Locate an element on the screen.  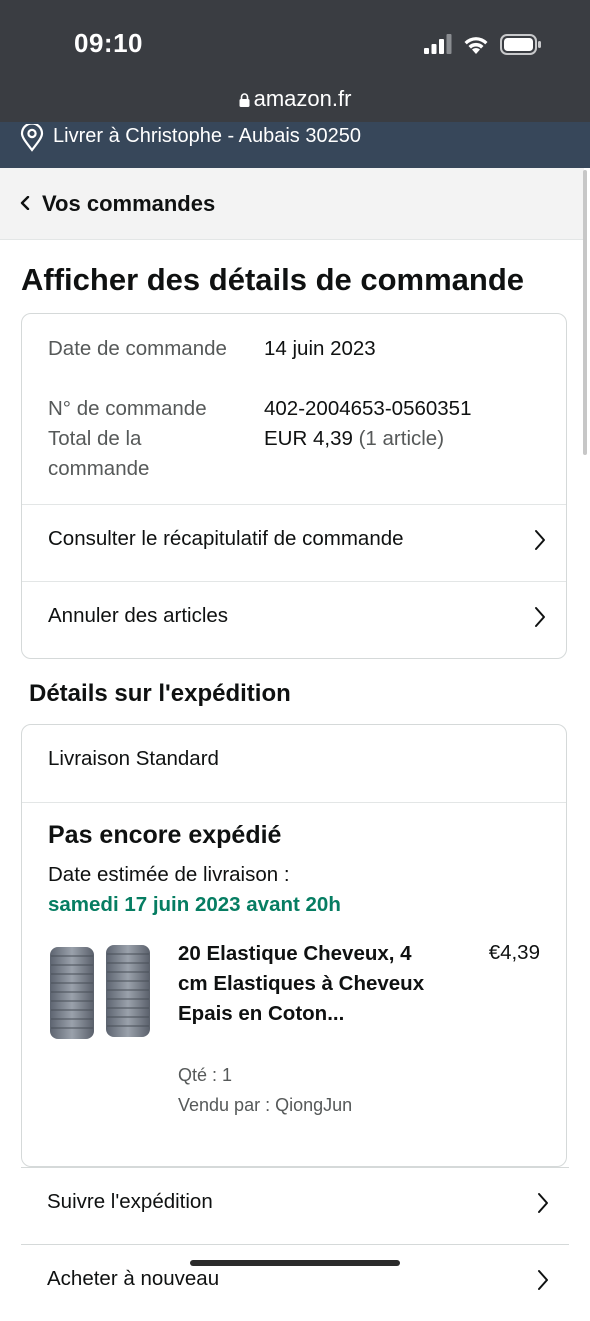
order-item-count: (1 article) is located at coordinates (401, 438).